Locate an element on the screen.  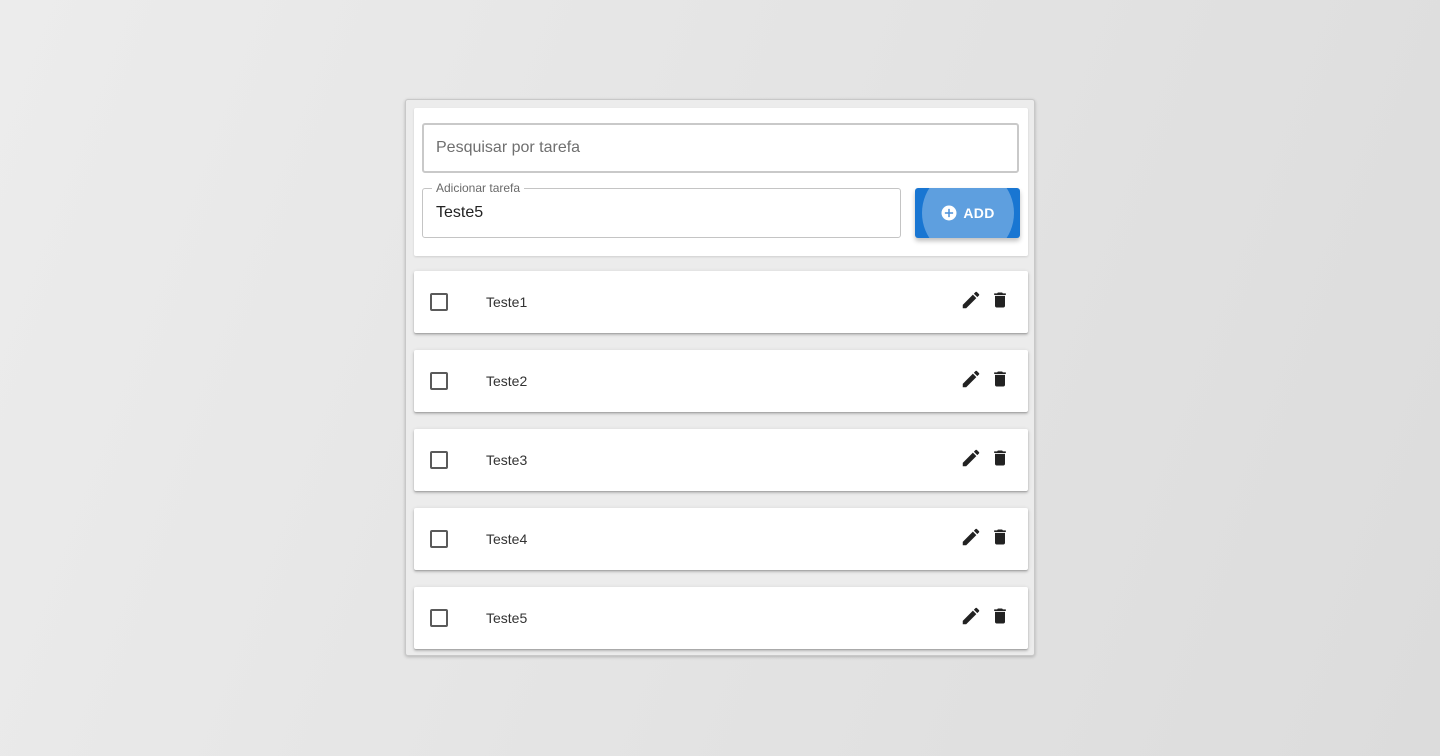
task-label: Teste1 is located at coordinates (507, 302).